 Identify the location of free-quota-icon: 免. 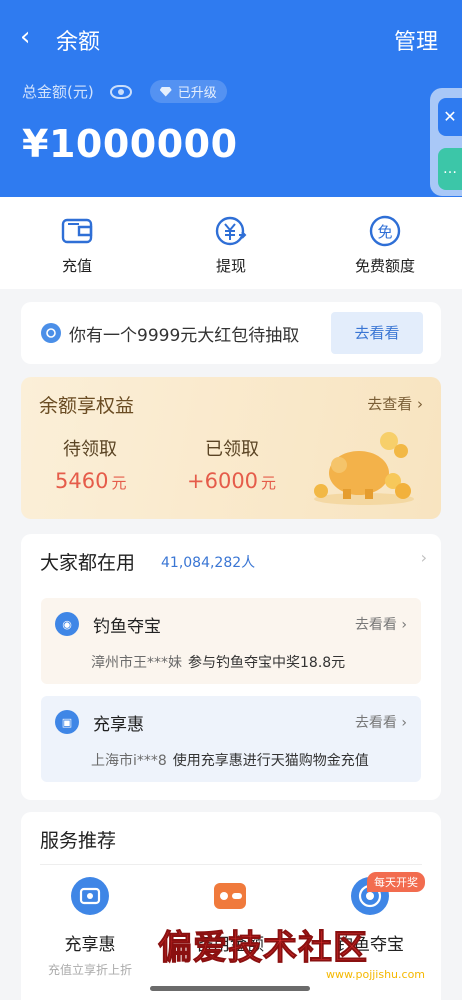
(385, 231).